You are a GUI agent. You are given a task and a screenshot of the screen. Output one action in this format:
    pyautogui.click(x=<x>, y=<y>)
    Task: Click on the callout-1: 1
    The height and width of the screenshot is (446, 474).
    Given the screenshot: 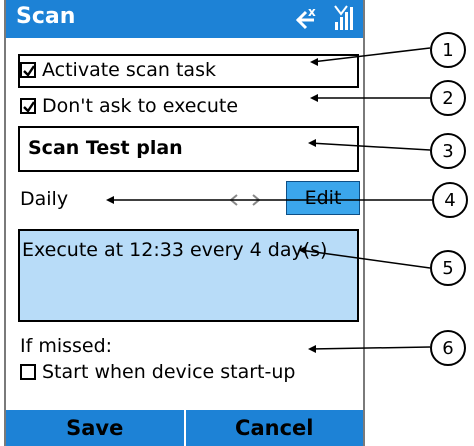 What is the action you would take?
    pyautogui.click(x=448, y=50)
    